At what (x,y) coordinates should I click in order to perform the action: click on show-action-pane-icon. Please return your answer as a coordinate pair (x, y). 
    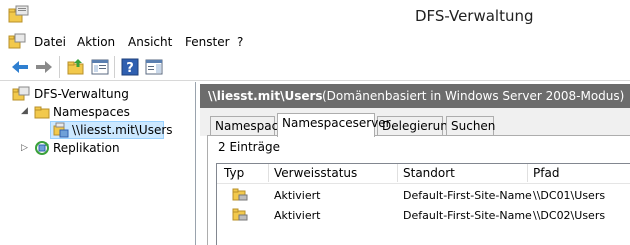
    Looking at the image, I should click on (154, 67).